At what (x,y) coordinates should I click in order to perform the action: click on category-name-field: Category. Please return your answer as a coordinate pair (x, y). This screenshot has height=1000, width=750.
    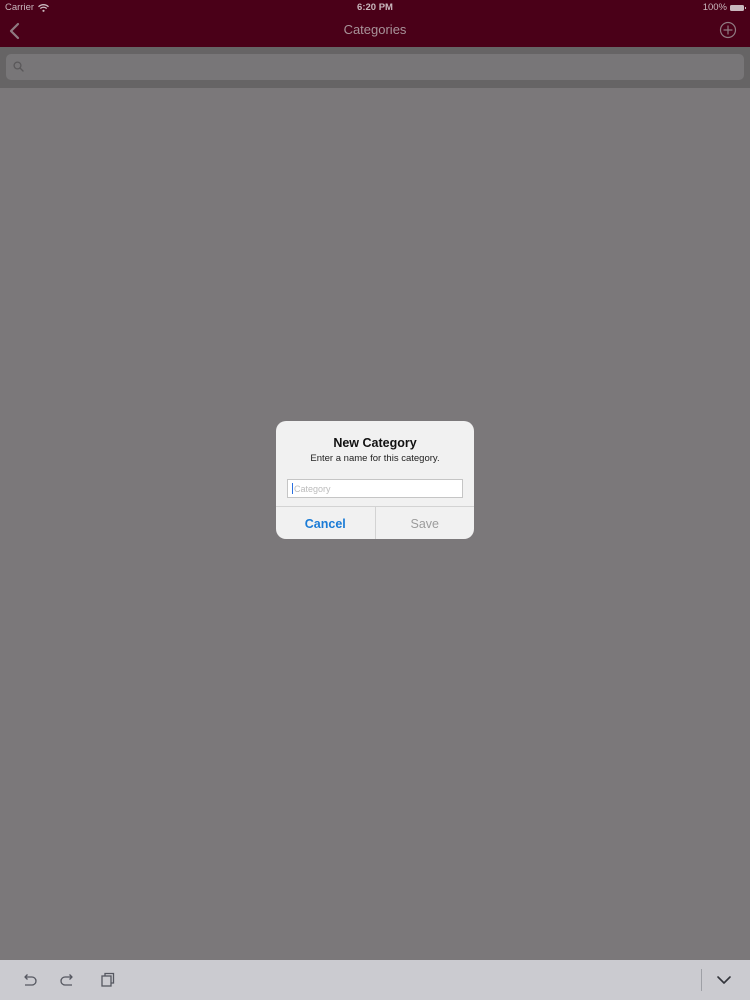
    Looking at the image, I should click on (375, 488).